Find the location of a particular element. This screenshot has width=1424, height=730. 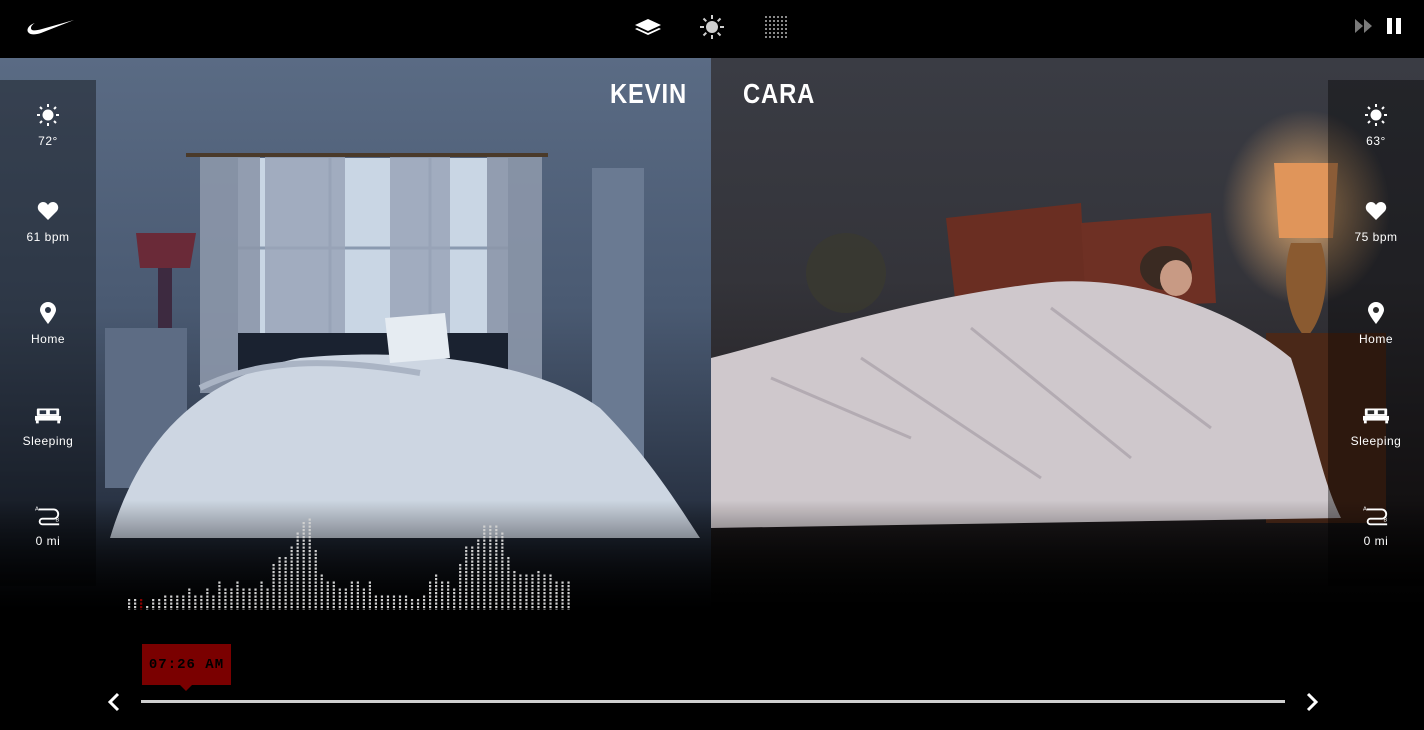

bottom-fade is located at coordinates (1067, 555).